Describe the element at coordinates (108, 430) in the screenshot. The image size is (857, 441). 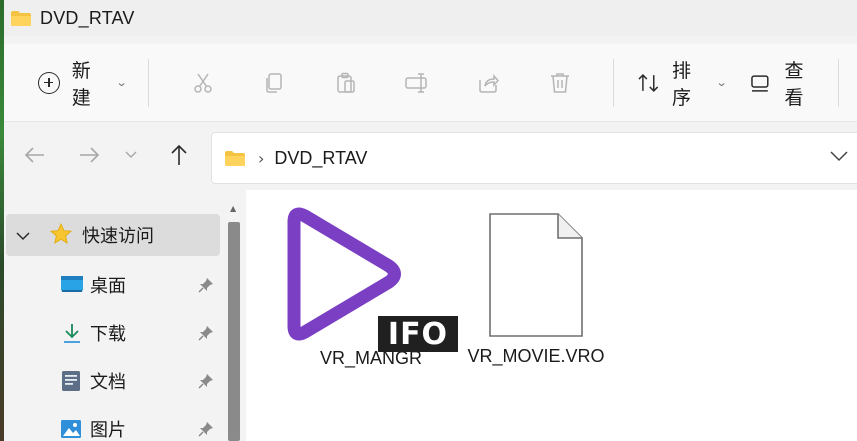
I see `sidebar-item-label: 图片` at that location.